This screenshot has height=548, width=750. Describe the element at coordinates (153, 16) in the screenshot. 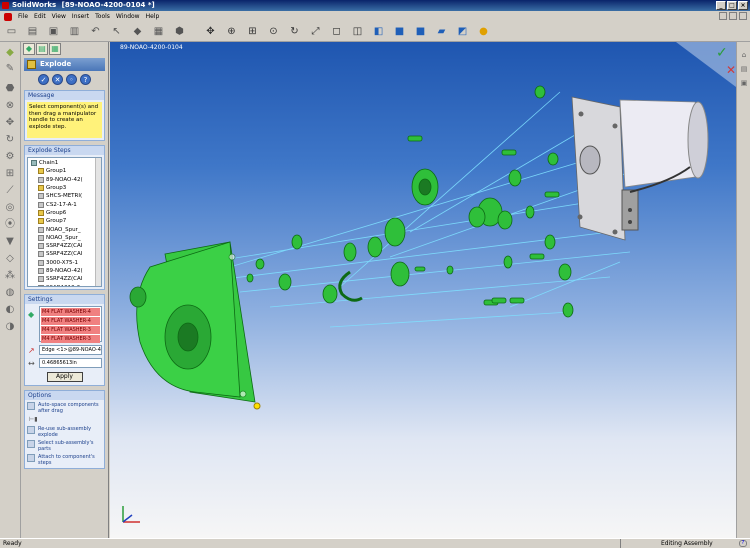

I see `menu-help: Help` at that location.